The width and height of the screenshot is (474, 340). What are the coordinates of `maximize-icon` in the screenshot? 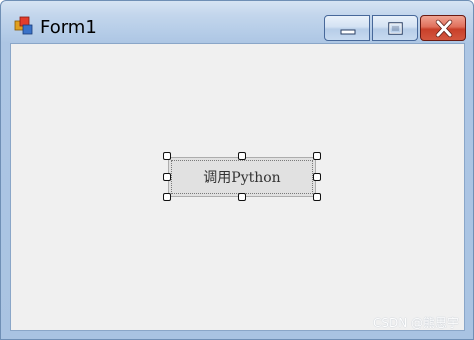 It's located at (395, 28).